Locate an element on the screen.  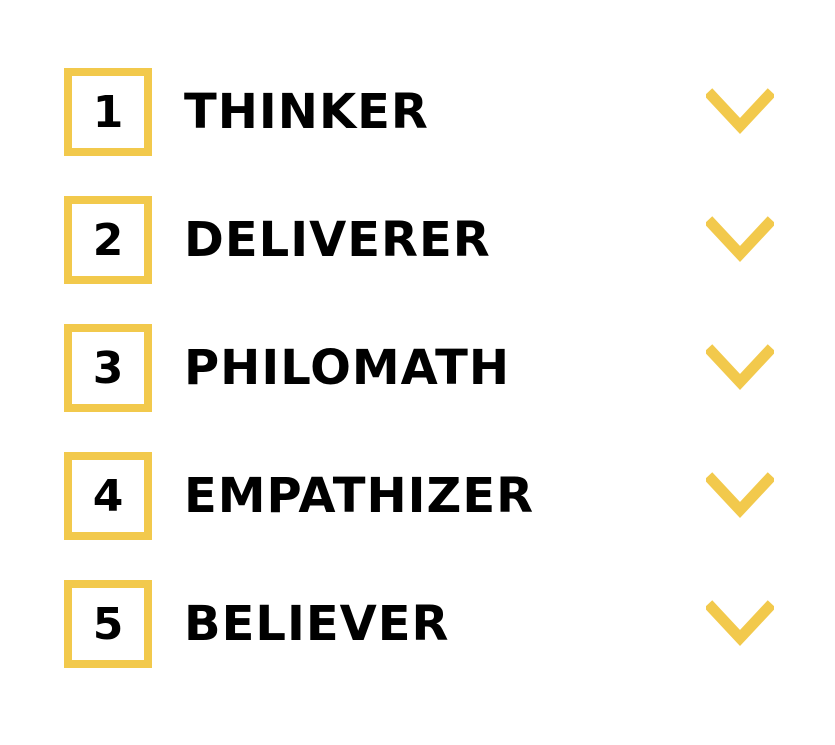
item-number-badge: 2 is located at coordinates (108, 240).